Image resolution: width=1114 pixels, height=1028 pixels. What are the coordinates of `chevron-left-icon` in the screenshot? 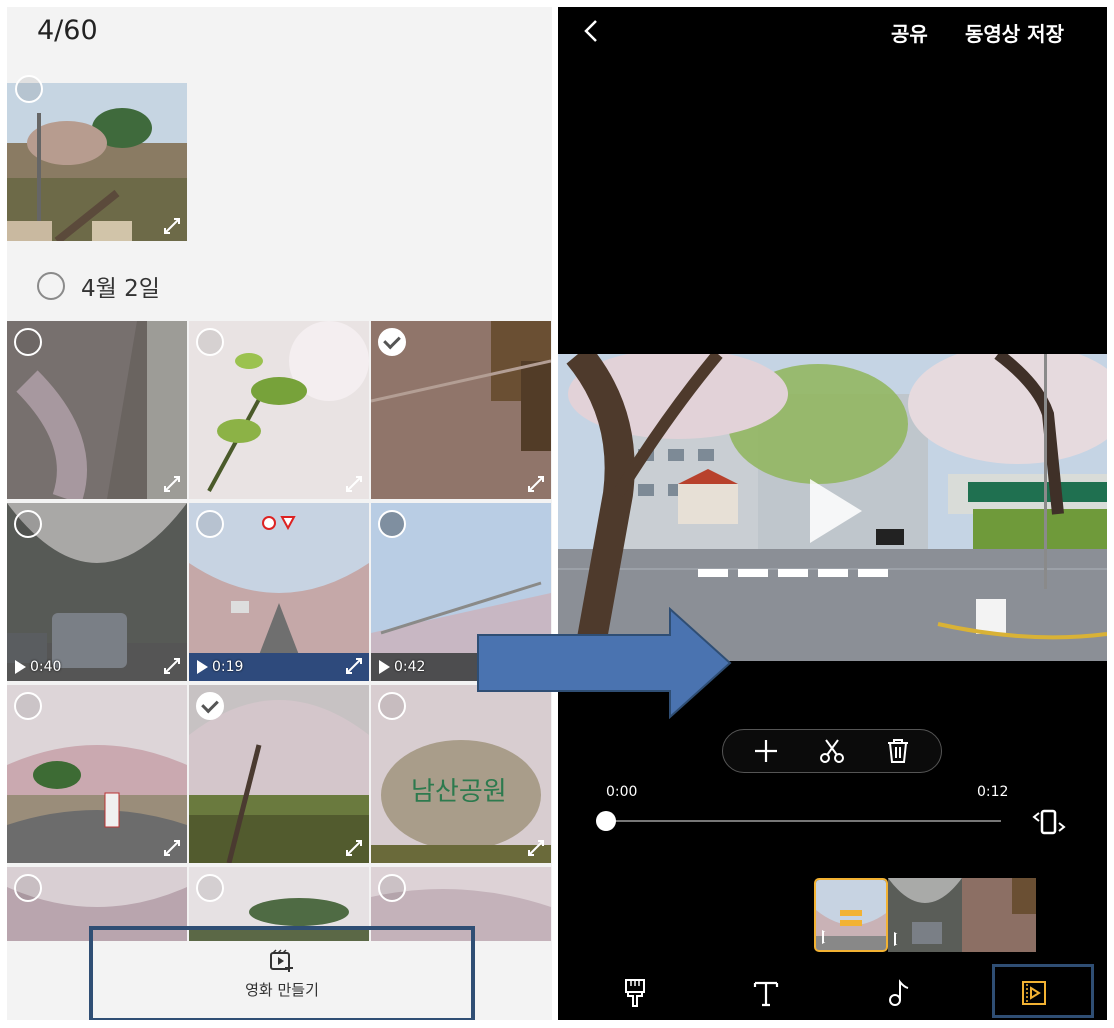 It's located at (591, 31).